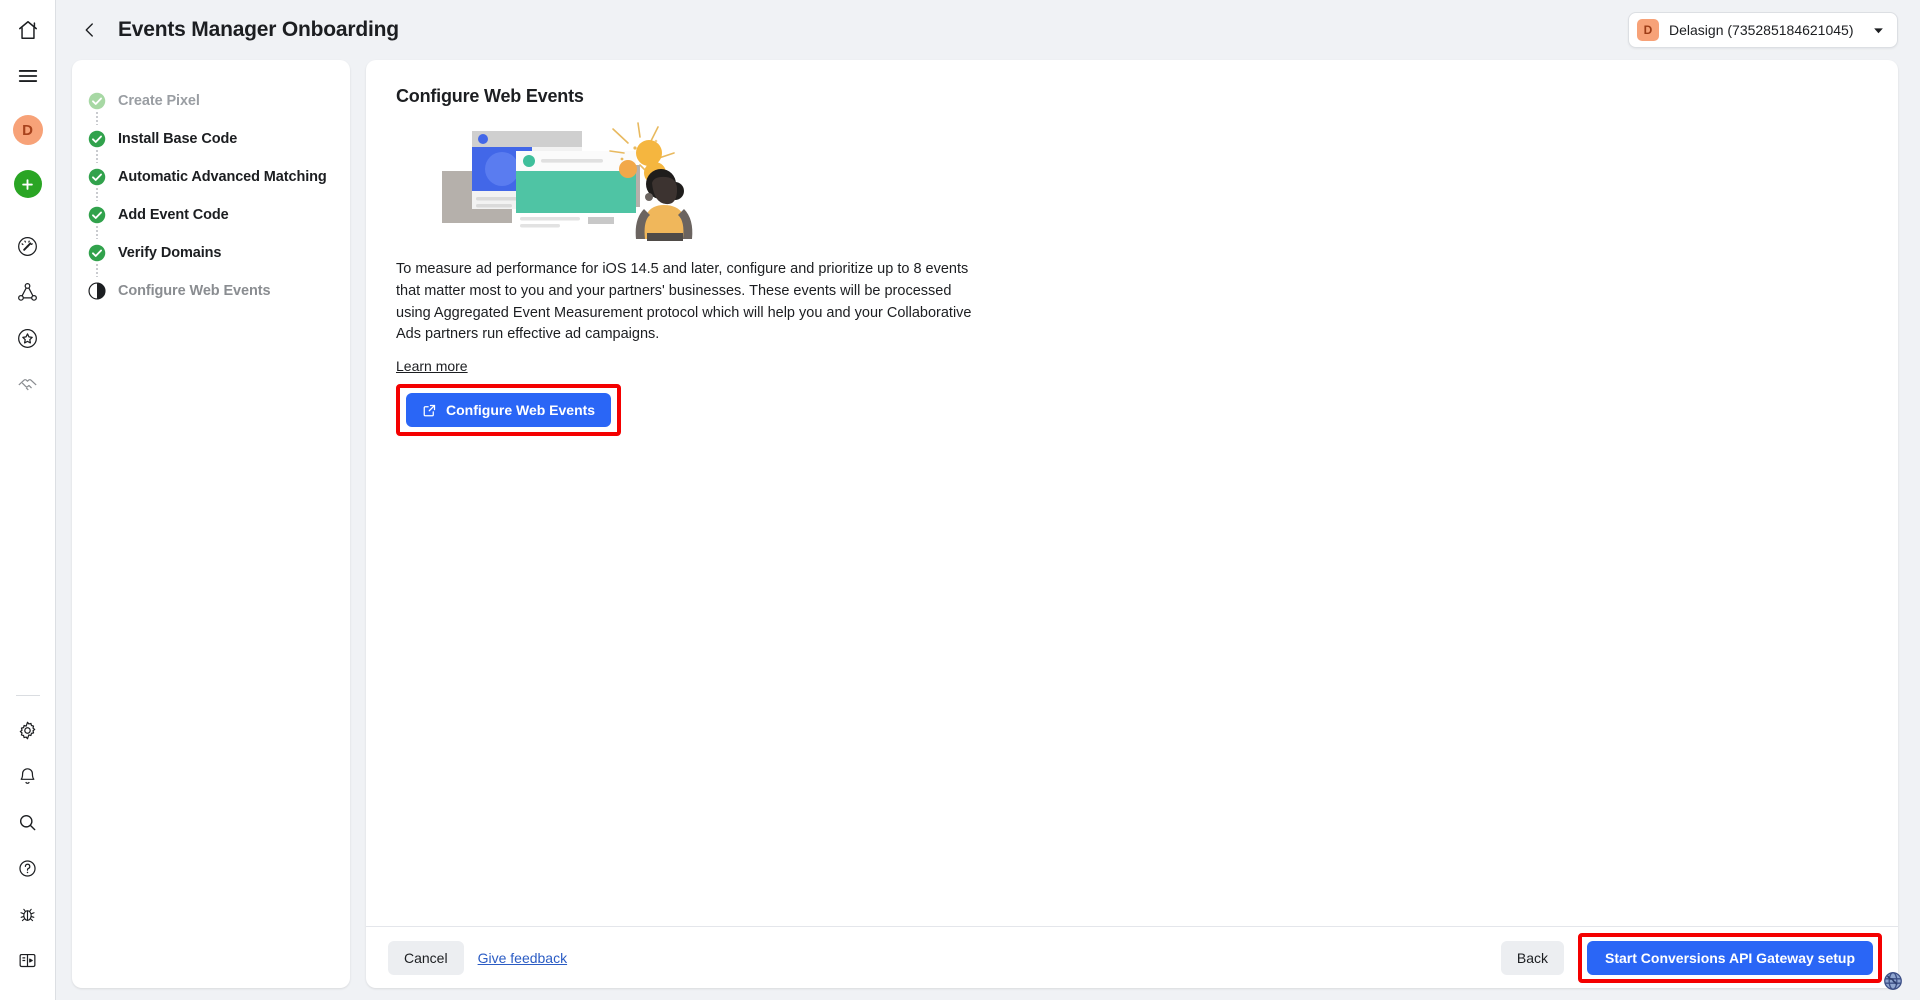 The height and width of the screenshot is (1000, 1920). What do you see at coordinates (28, 868) in the screenshot?
I see `help-icon` at bounding box center [28, 868].